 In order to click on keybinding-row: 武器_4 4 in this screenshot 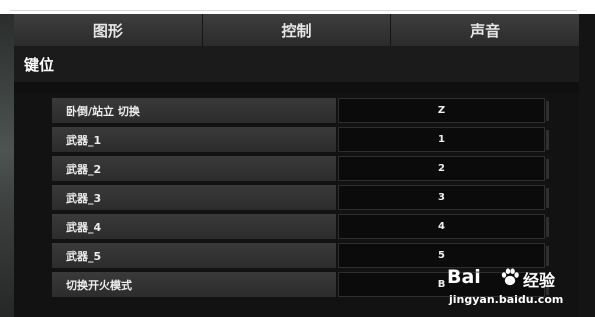, I will do `click(300, 226)`.